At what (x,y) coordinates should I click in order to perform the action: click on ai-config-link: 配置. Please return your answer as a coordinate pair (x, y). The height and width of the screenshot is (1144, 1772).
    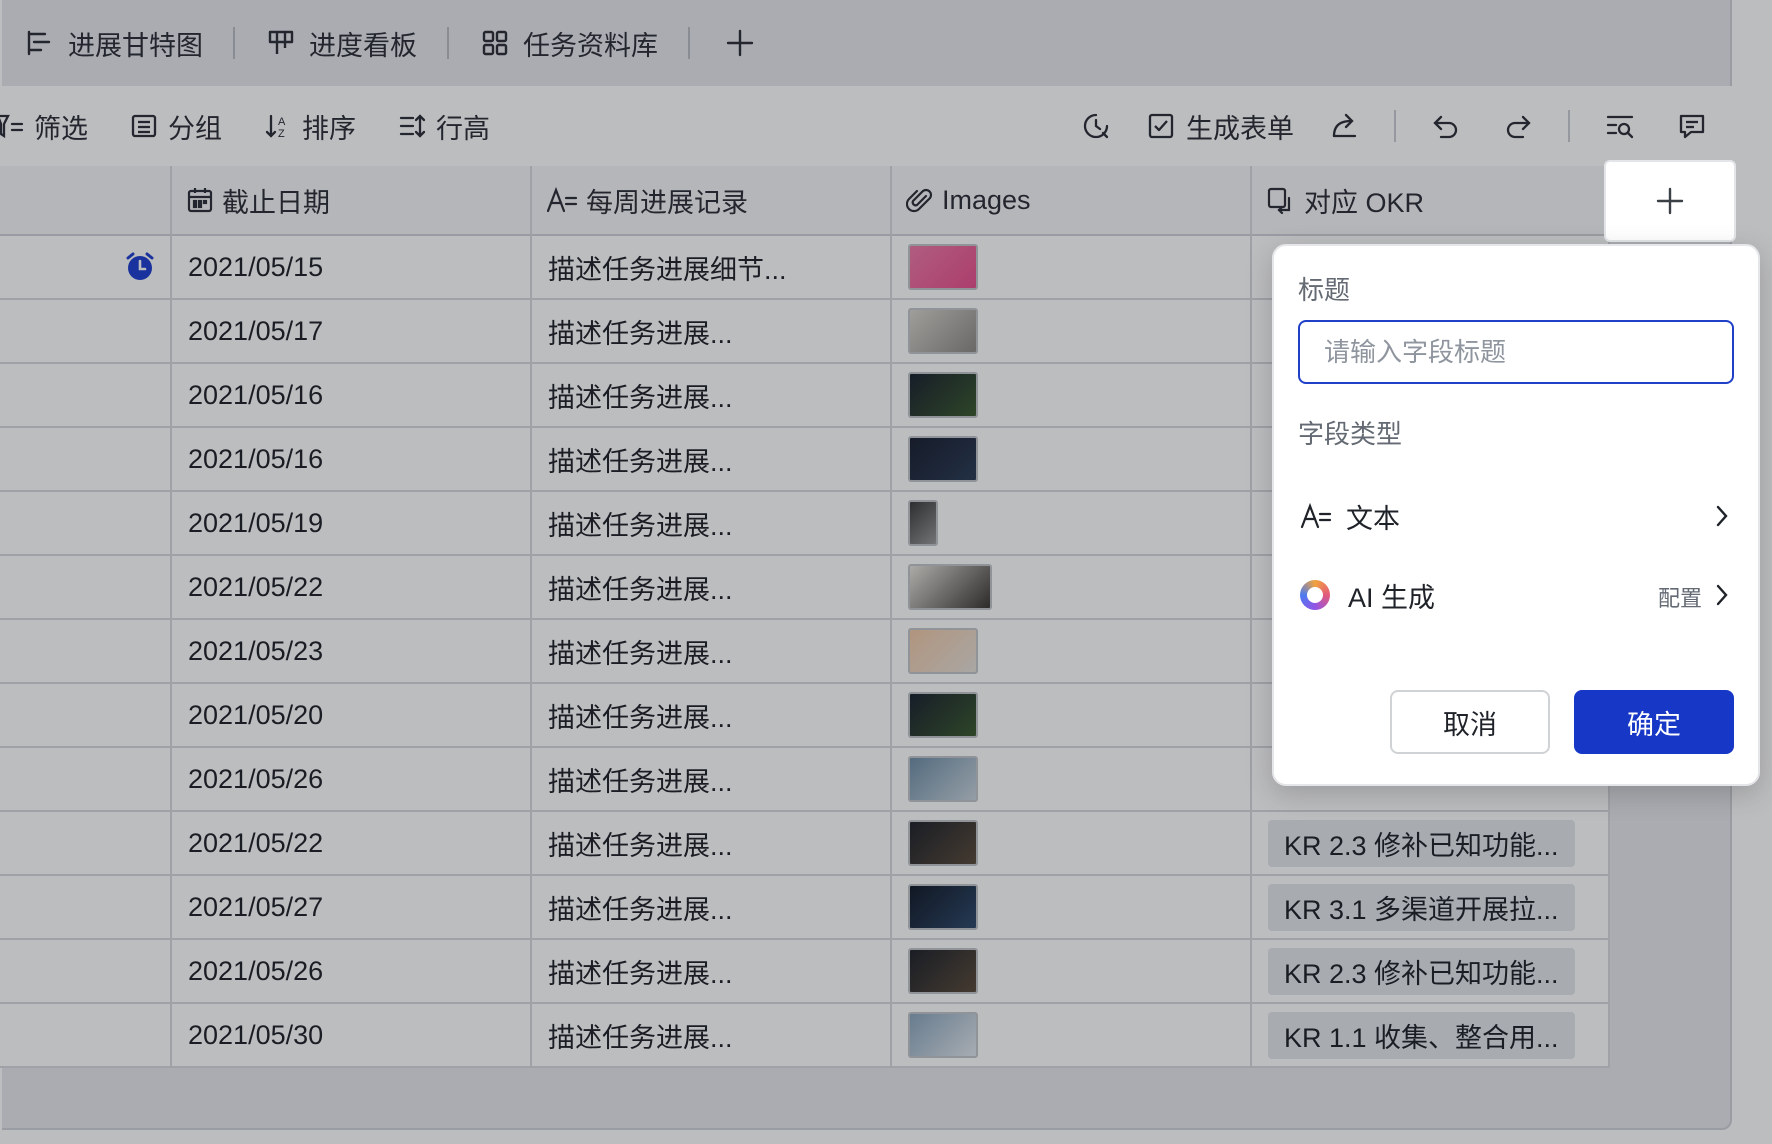
    Looking at the image, I should click on (1680, 597).